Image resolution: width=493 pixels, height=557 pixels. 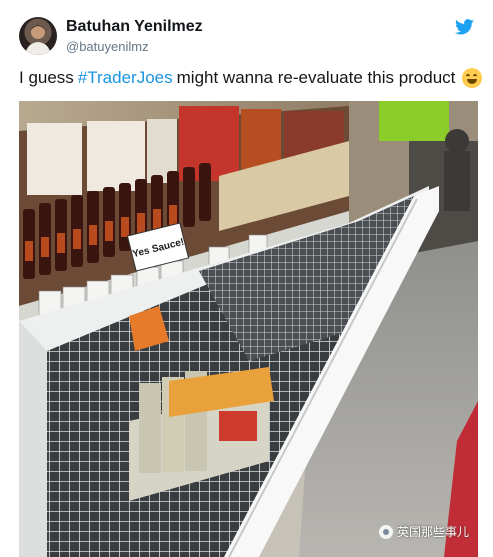 What do you see at coordinates (125, 78) in the screenshot?
I see `hashtag-link: #TraderJoes` at bounding box center [125, 78].